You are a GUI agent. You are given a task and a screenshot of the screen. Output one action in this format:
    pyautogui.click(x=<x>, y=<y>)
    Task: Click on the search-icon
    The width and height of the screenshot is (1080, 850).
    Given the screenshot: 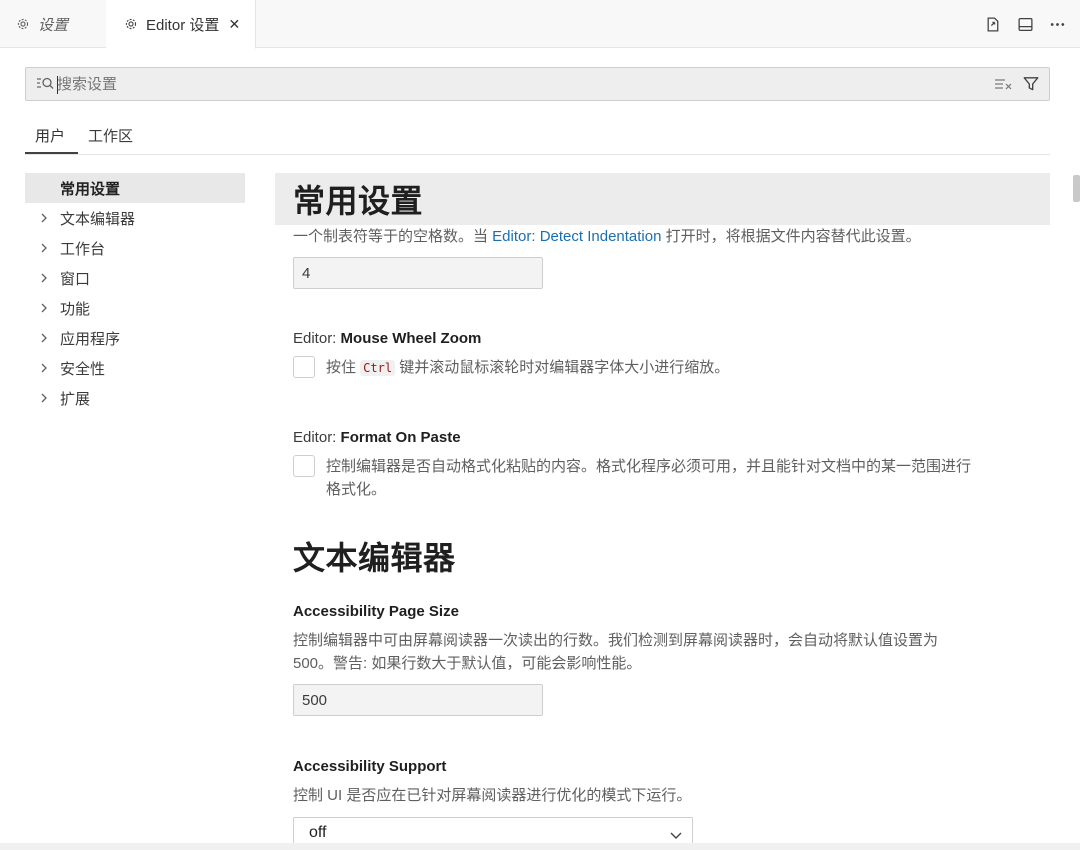 What is the action you would take?
    pyautogui.click(x=45, y=84)
    